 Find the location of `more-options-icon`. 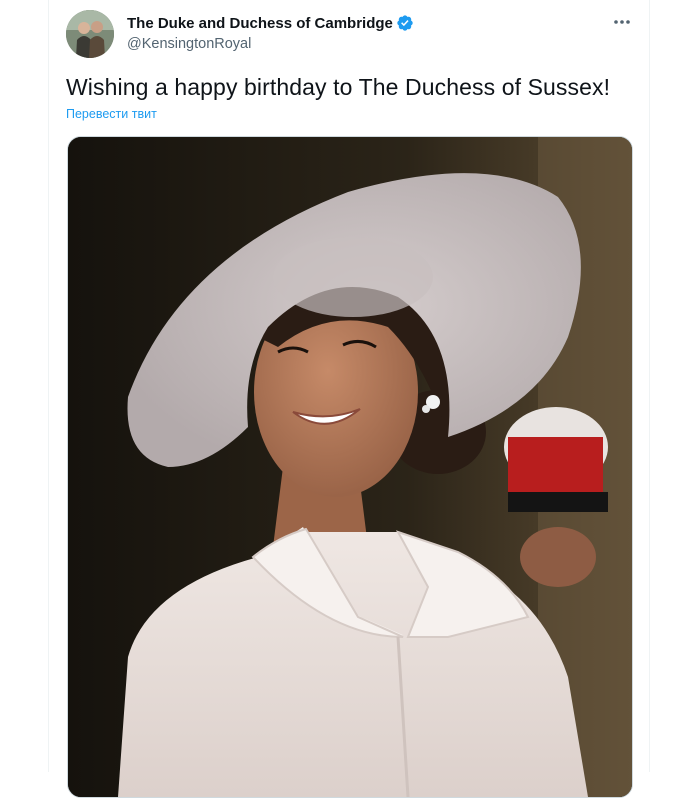

more-options-icon is located at coordinates (622, 21).